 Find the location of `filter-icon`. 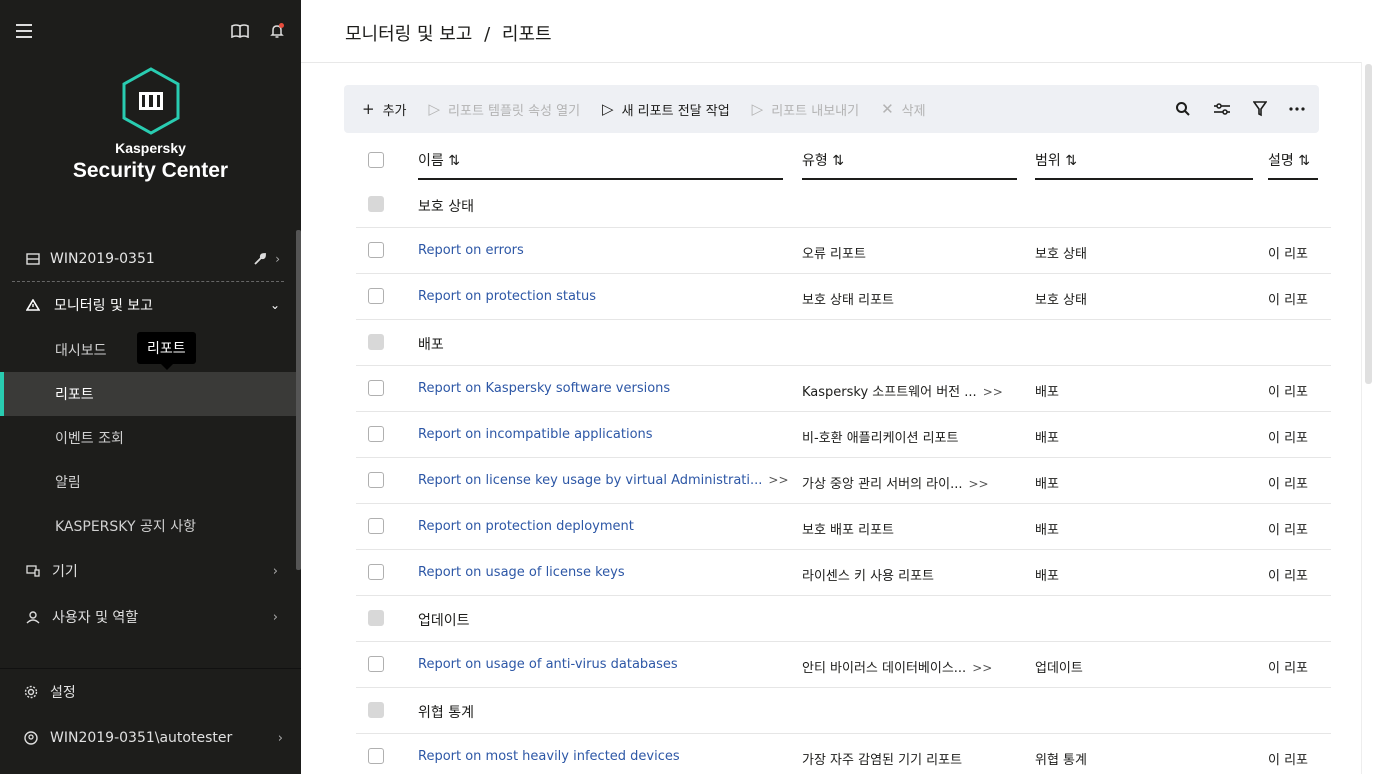

filter-icon is located at coordinates (1260, 109).